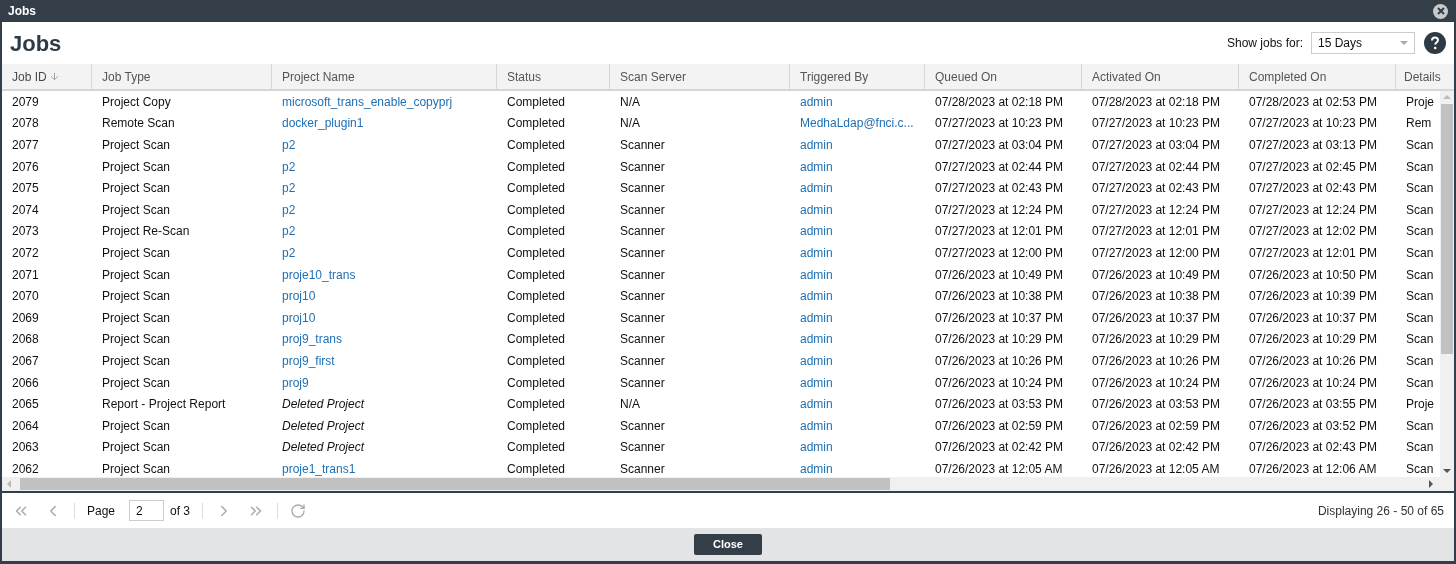 The width and height of the screenshot is (1456, 564). What do you see at coordinates (1422, 76) in the screenshot?
I see `column-header: Details` at bounding box center [1422, 76].